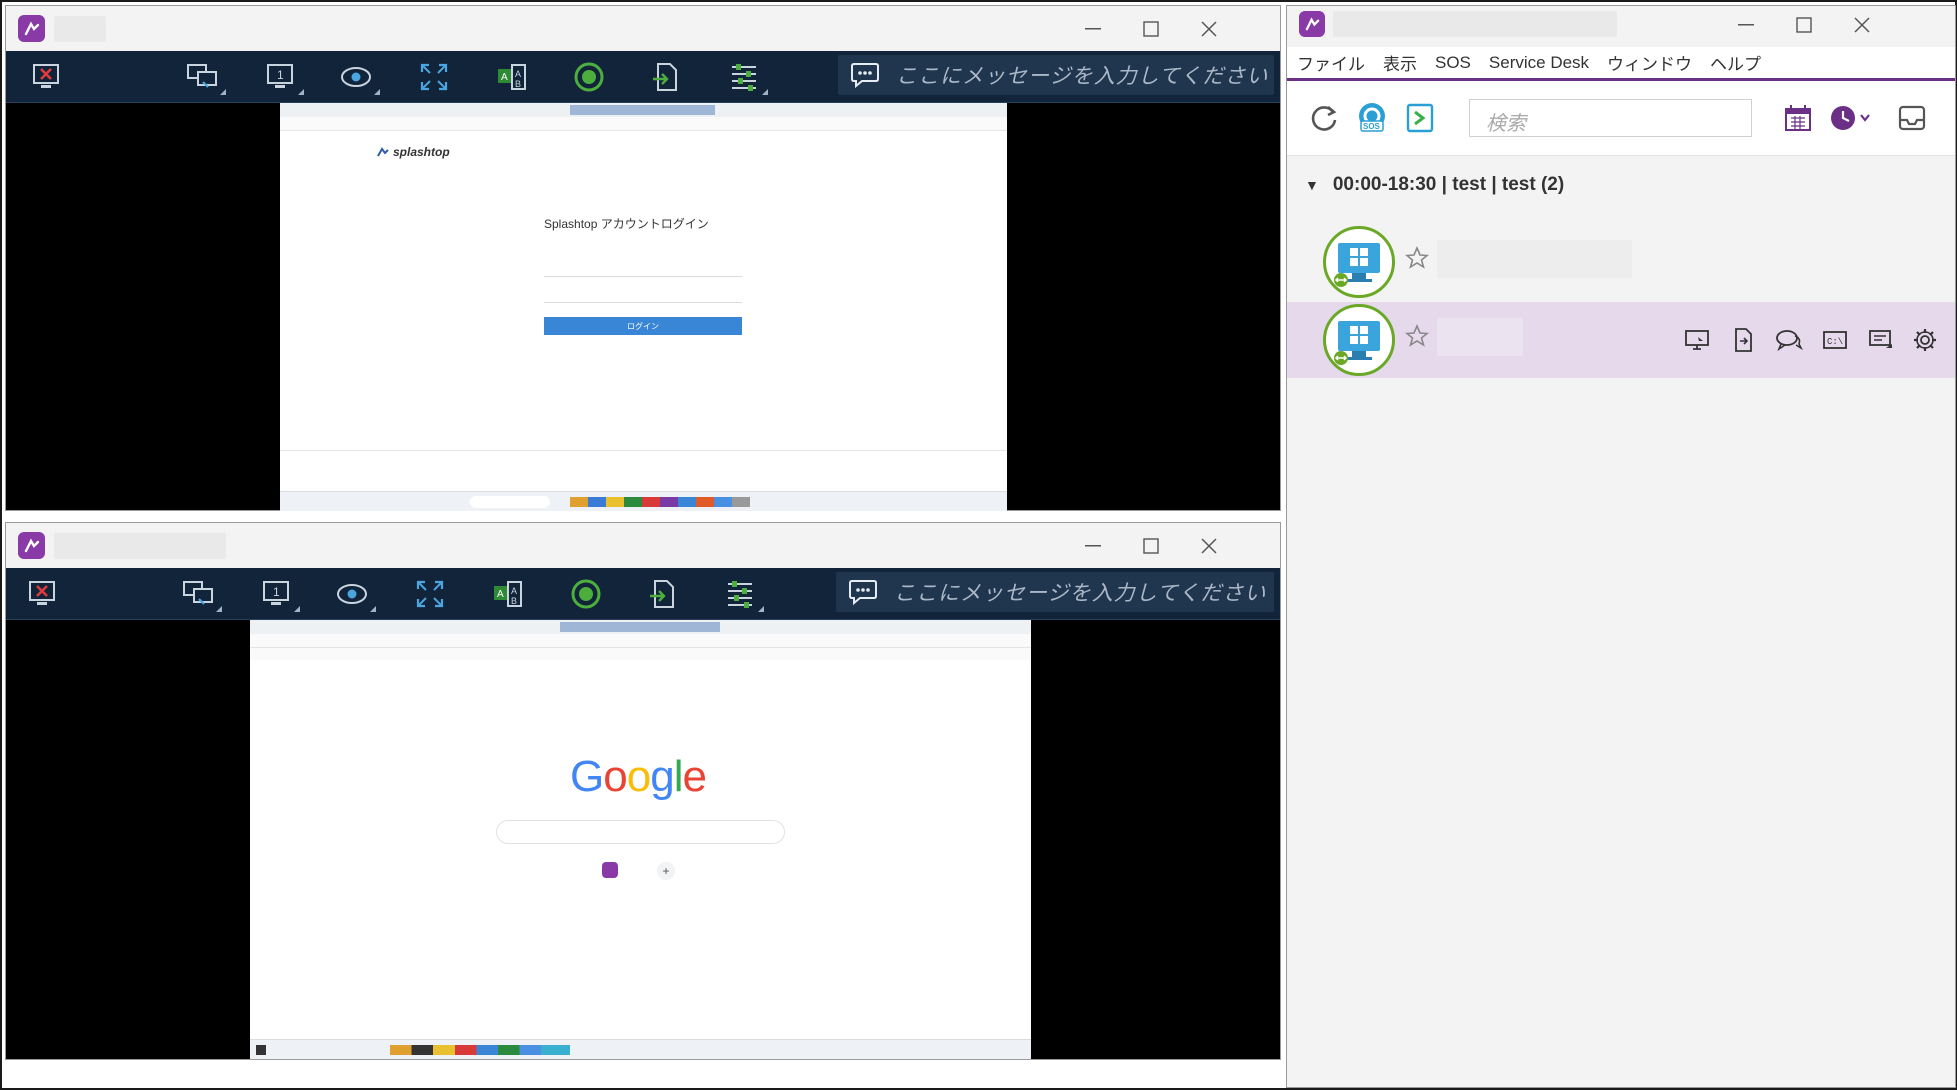  What do you see at coordinates (643, 326) in the screenshot?
I see `login-button: ログイン` at bounding box center [643, 326].